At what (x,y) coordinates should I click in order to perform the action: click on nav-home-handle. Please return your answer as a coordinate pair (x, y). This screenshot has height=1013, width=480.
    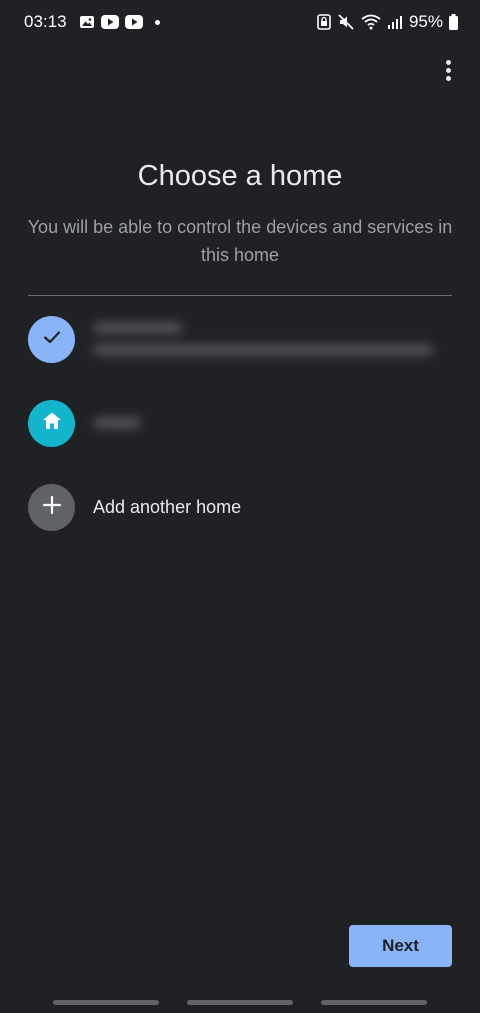
    Looking at the image, I should click on (240, 1002).